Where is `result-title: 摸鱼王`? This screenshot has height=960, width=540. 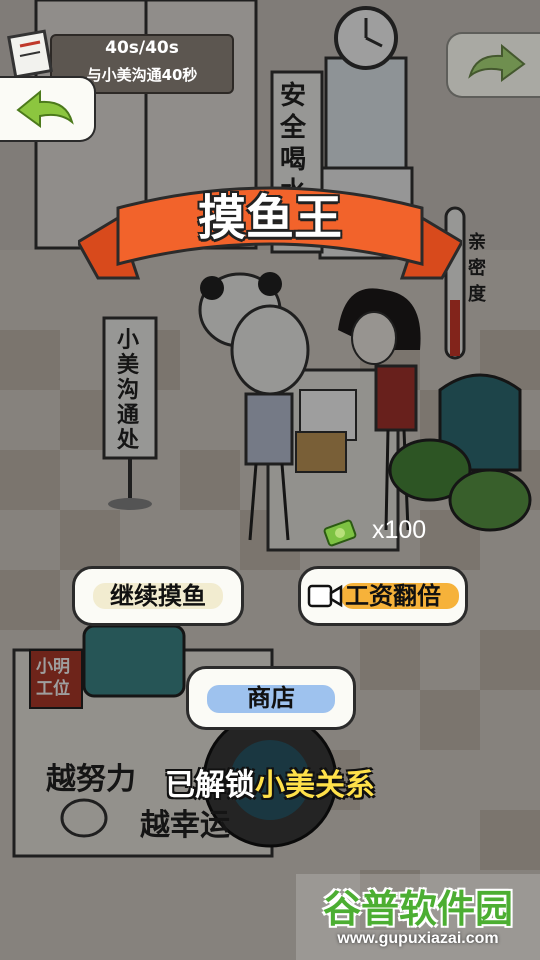 result-title: 摸鱼王 is located at coordinates (269, 218).